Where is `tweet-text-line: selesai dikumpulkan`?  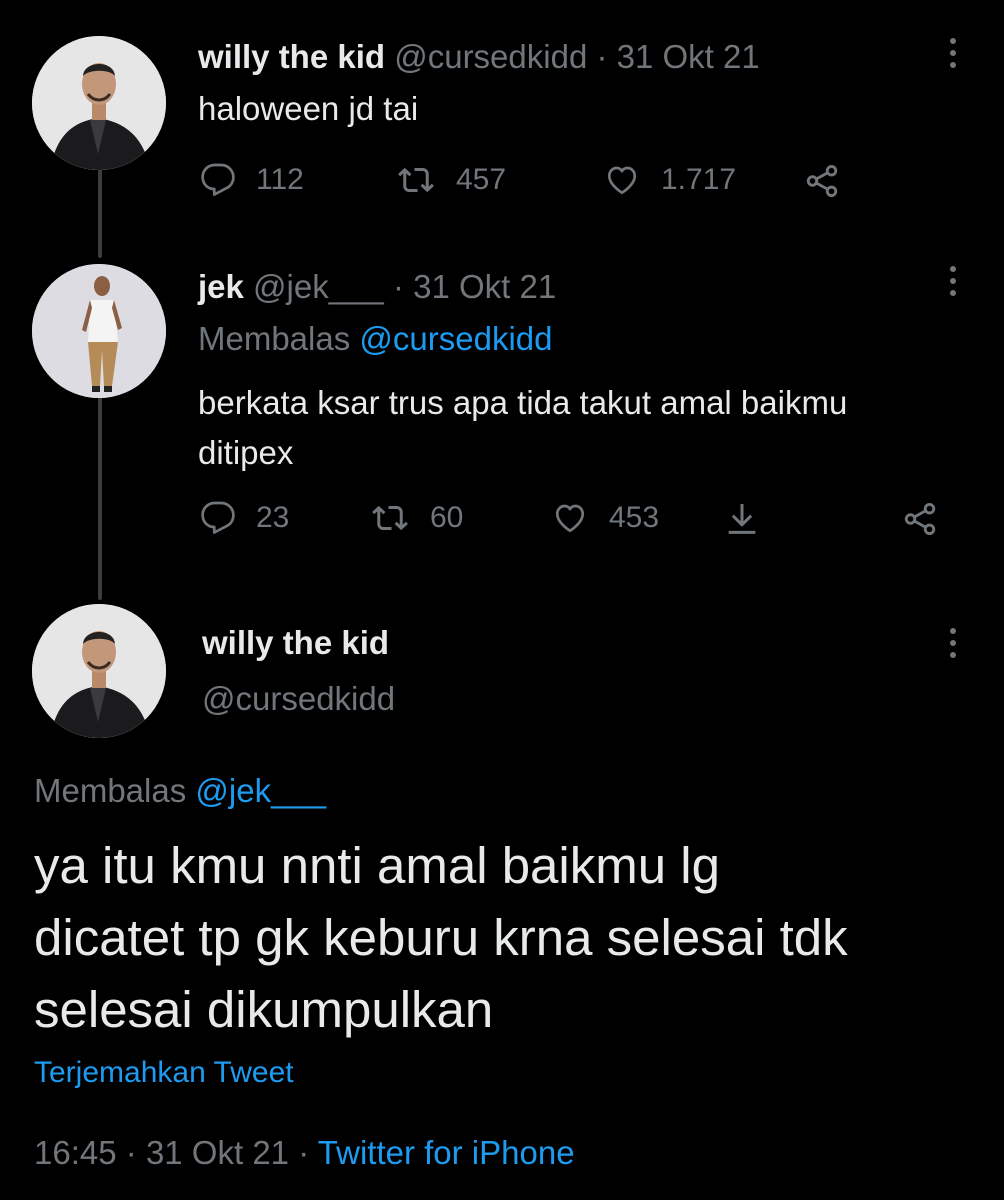 tweet-text-line: selesai dikumpulkan is located at coordinates (264, 1009).